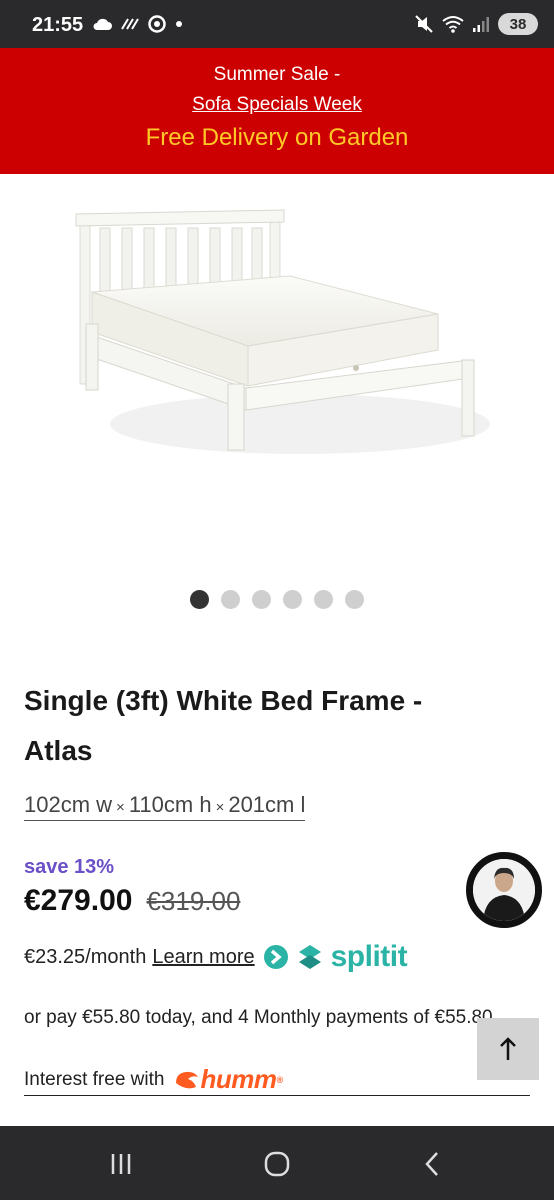 The image size is (554, 1200). I want to click on back-to-top-button, so click(508, 1049).